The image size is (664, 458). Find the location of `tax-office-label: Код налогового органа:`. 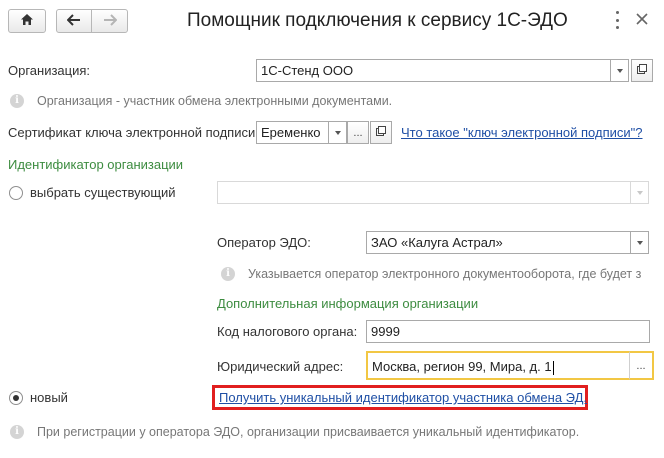

tax-office-label: Код налогового органа: is located at coordinates (287, 331).